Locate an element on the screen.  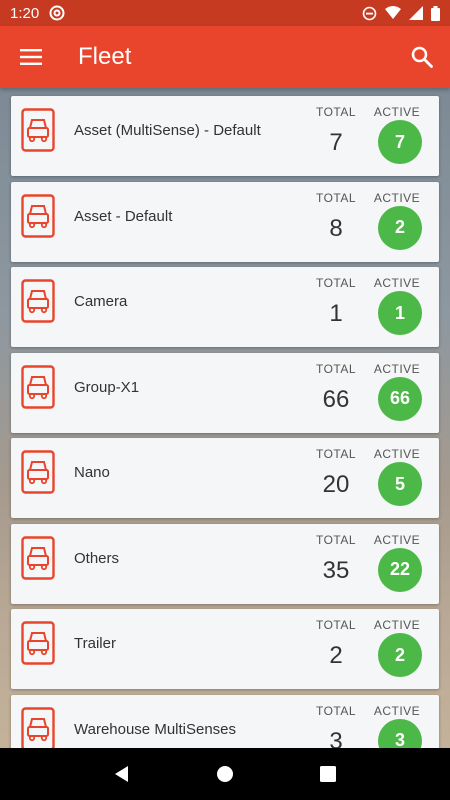
wifi-icon is located at coordinates (393, 13).